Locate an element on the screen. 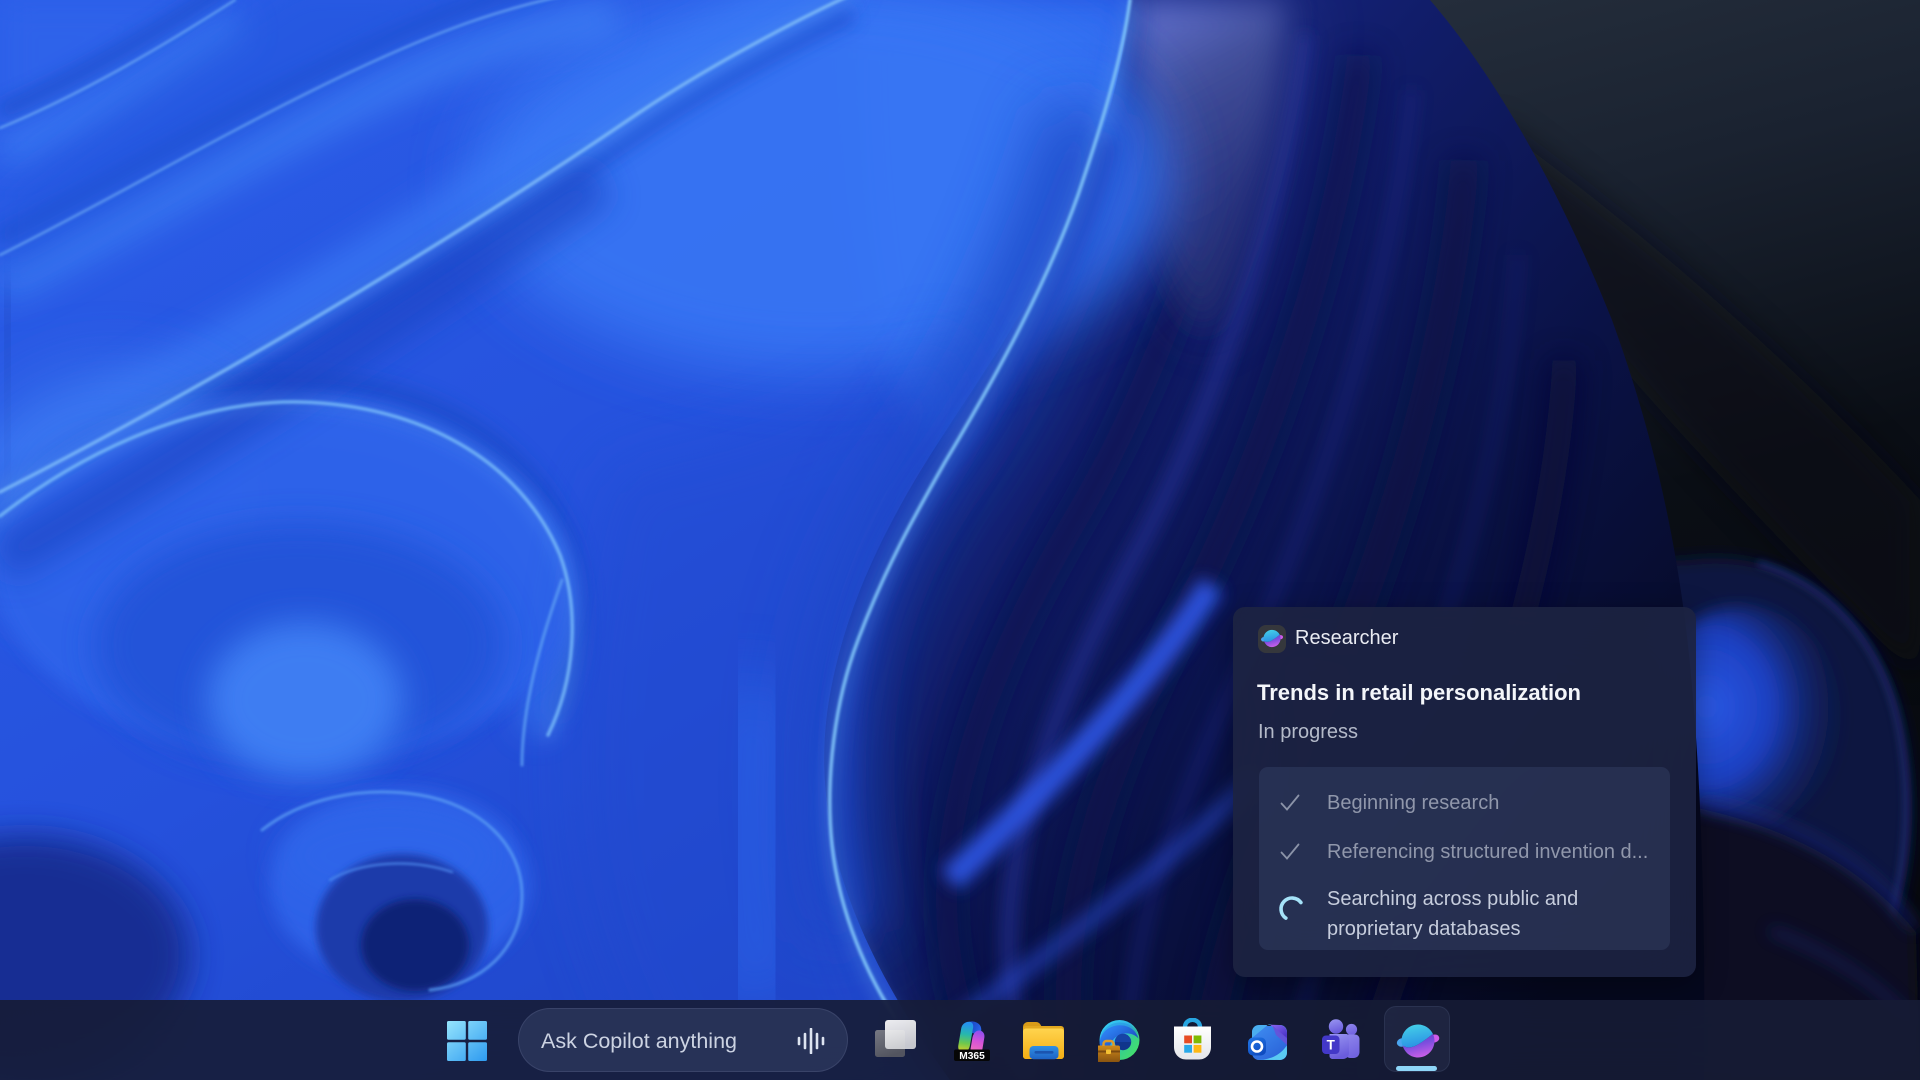 Image resolution: width=1920 pixels, height=1080 pixels. svg-text: M365 is located at coordinates (972, 1056).